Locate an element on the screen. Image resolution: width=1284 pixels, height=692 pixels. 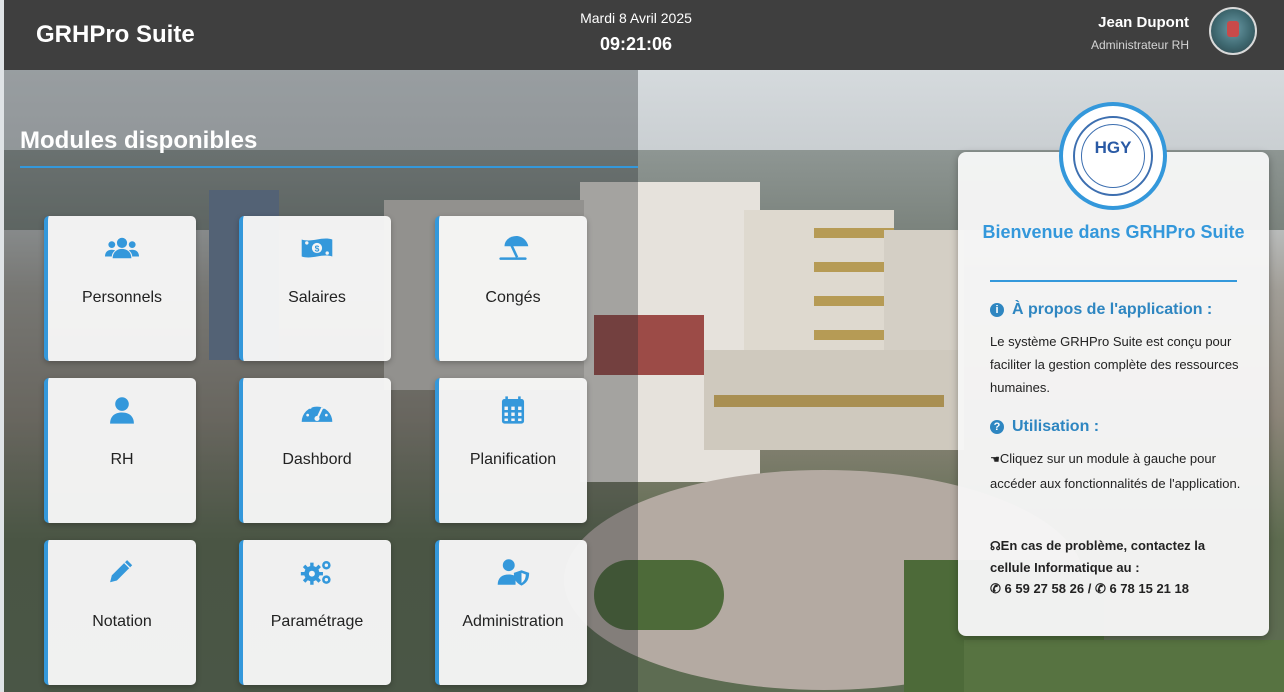
avatar is located at coordinates (1233, 31).